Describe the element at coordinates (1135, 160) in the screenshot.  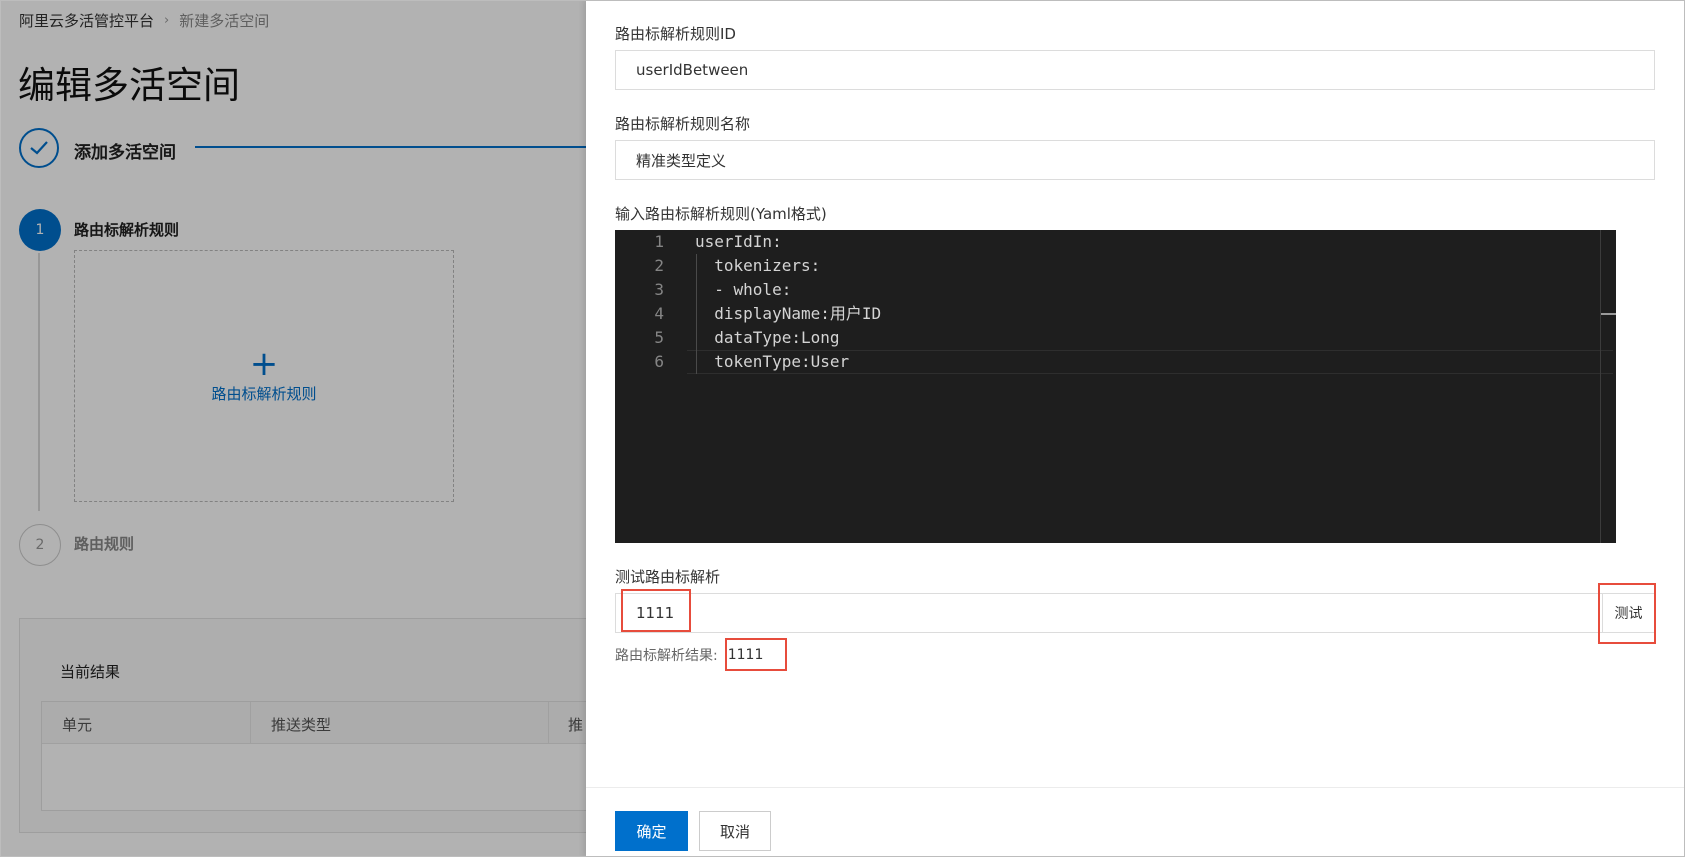
I see `rule-name-input` at that location.